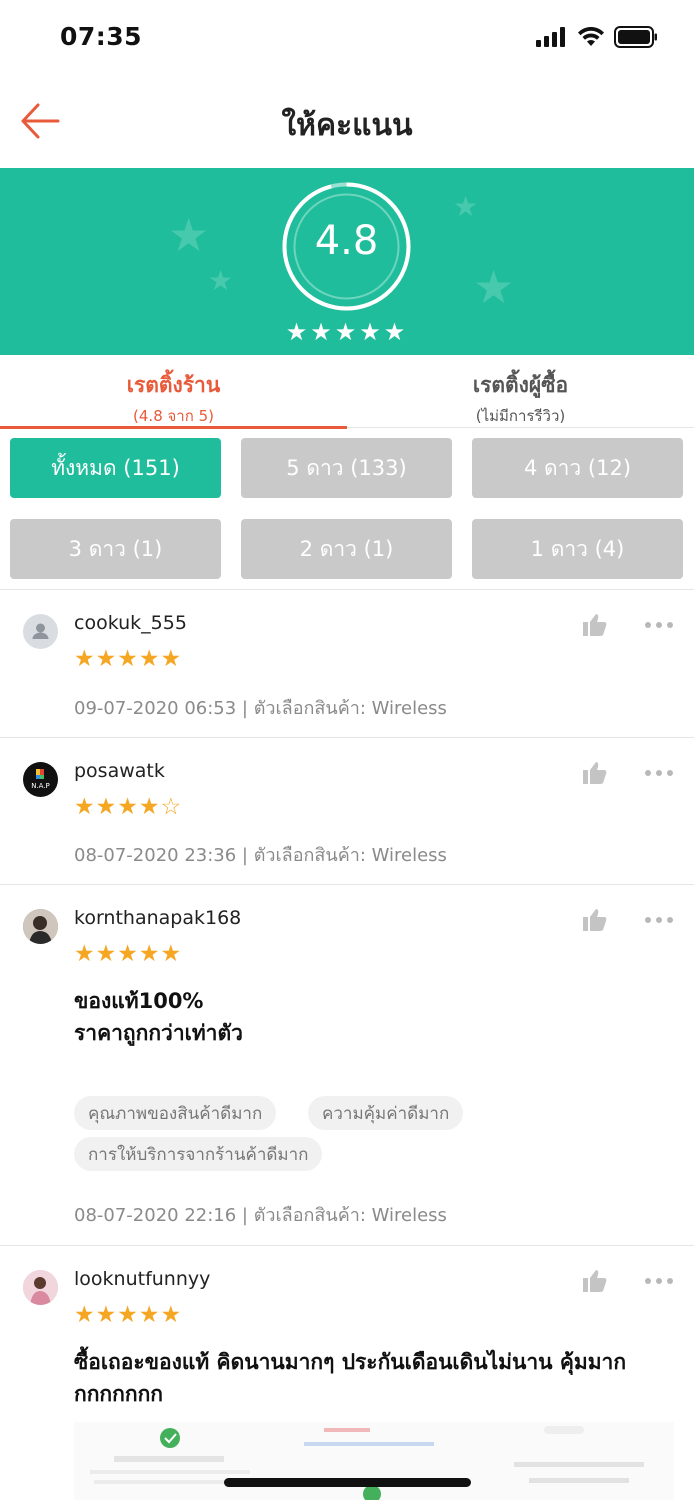 The width and height of the screenshot is (694, 1500). What do you see at coordinates (142, 1279) in the screenshot?
I see `review-username: looknutfunnyy` at bounding box center [142, 1279].